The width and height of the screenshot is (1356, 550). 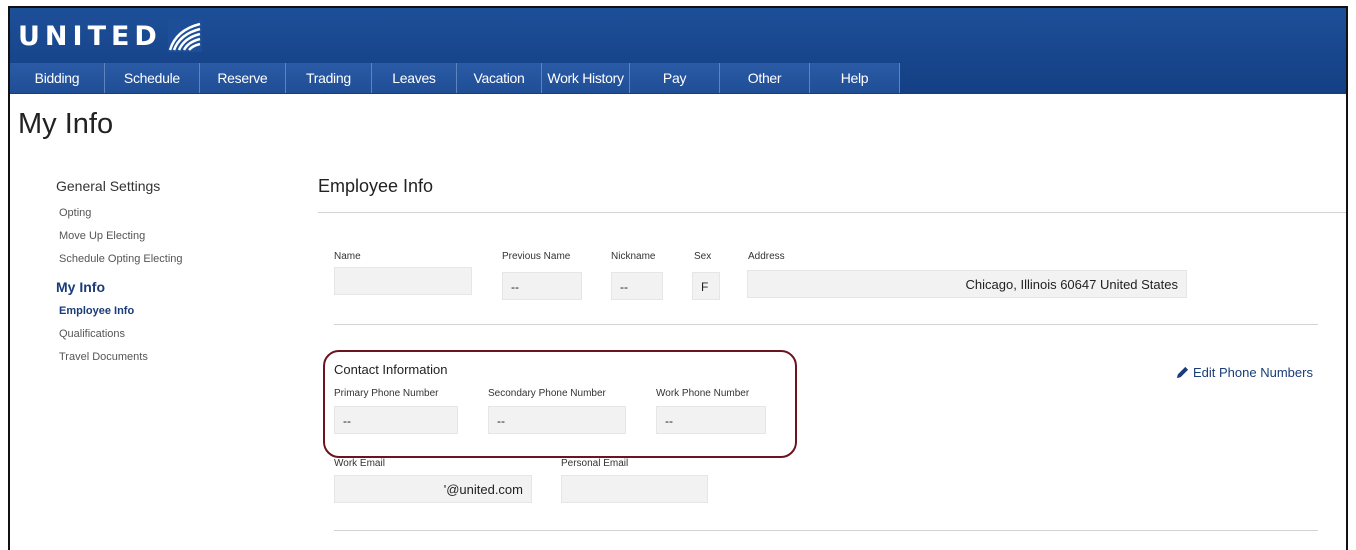 What do you see at coordinates (633, 256) in the screenshot?
I see `nickname-label: Nickname` at bounding box center [633, 256].